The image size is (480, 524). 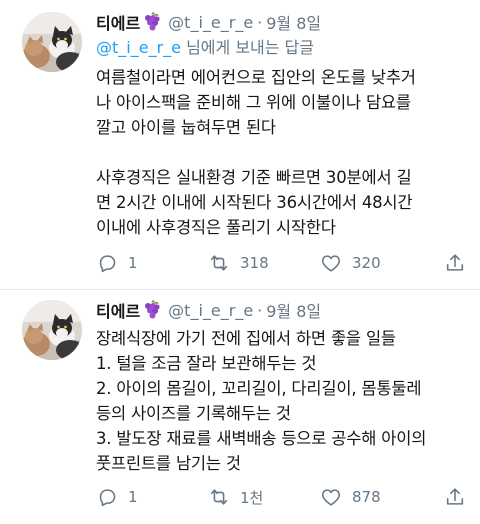 What do you see at coordinates (366, 263) in the screenshot?
I see `like-count: 320` at bounding box center [366, 263].